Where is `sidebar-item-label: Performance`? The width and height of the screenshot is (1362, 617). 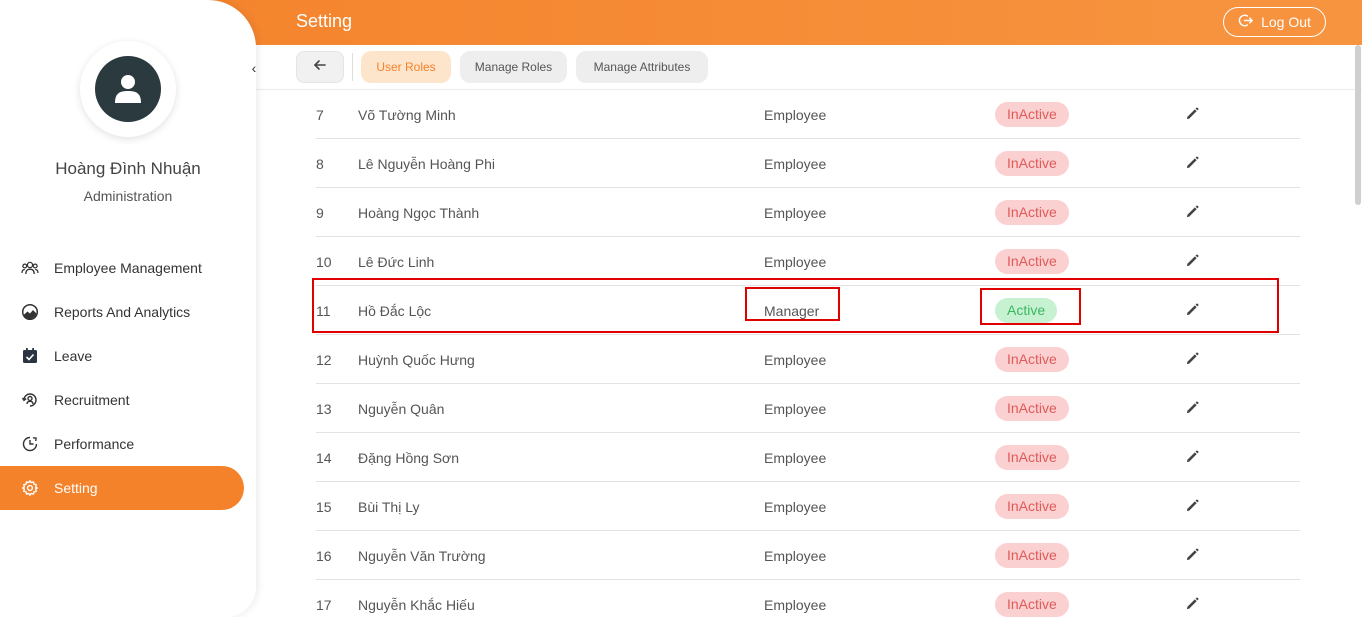 sidebar-item-label: Performance is located at coordinates (94, 444).